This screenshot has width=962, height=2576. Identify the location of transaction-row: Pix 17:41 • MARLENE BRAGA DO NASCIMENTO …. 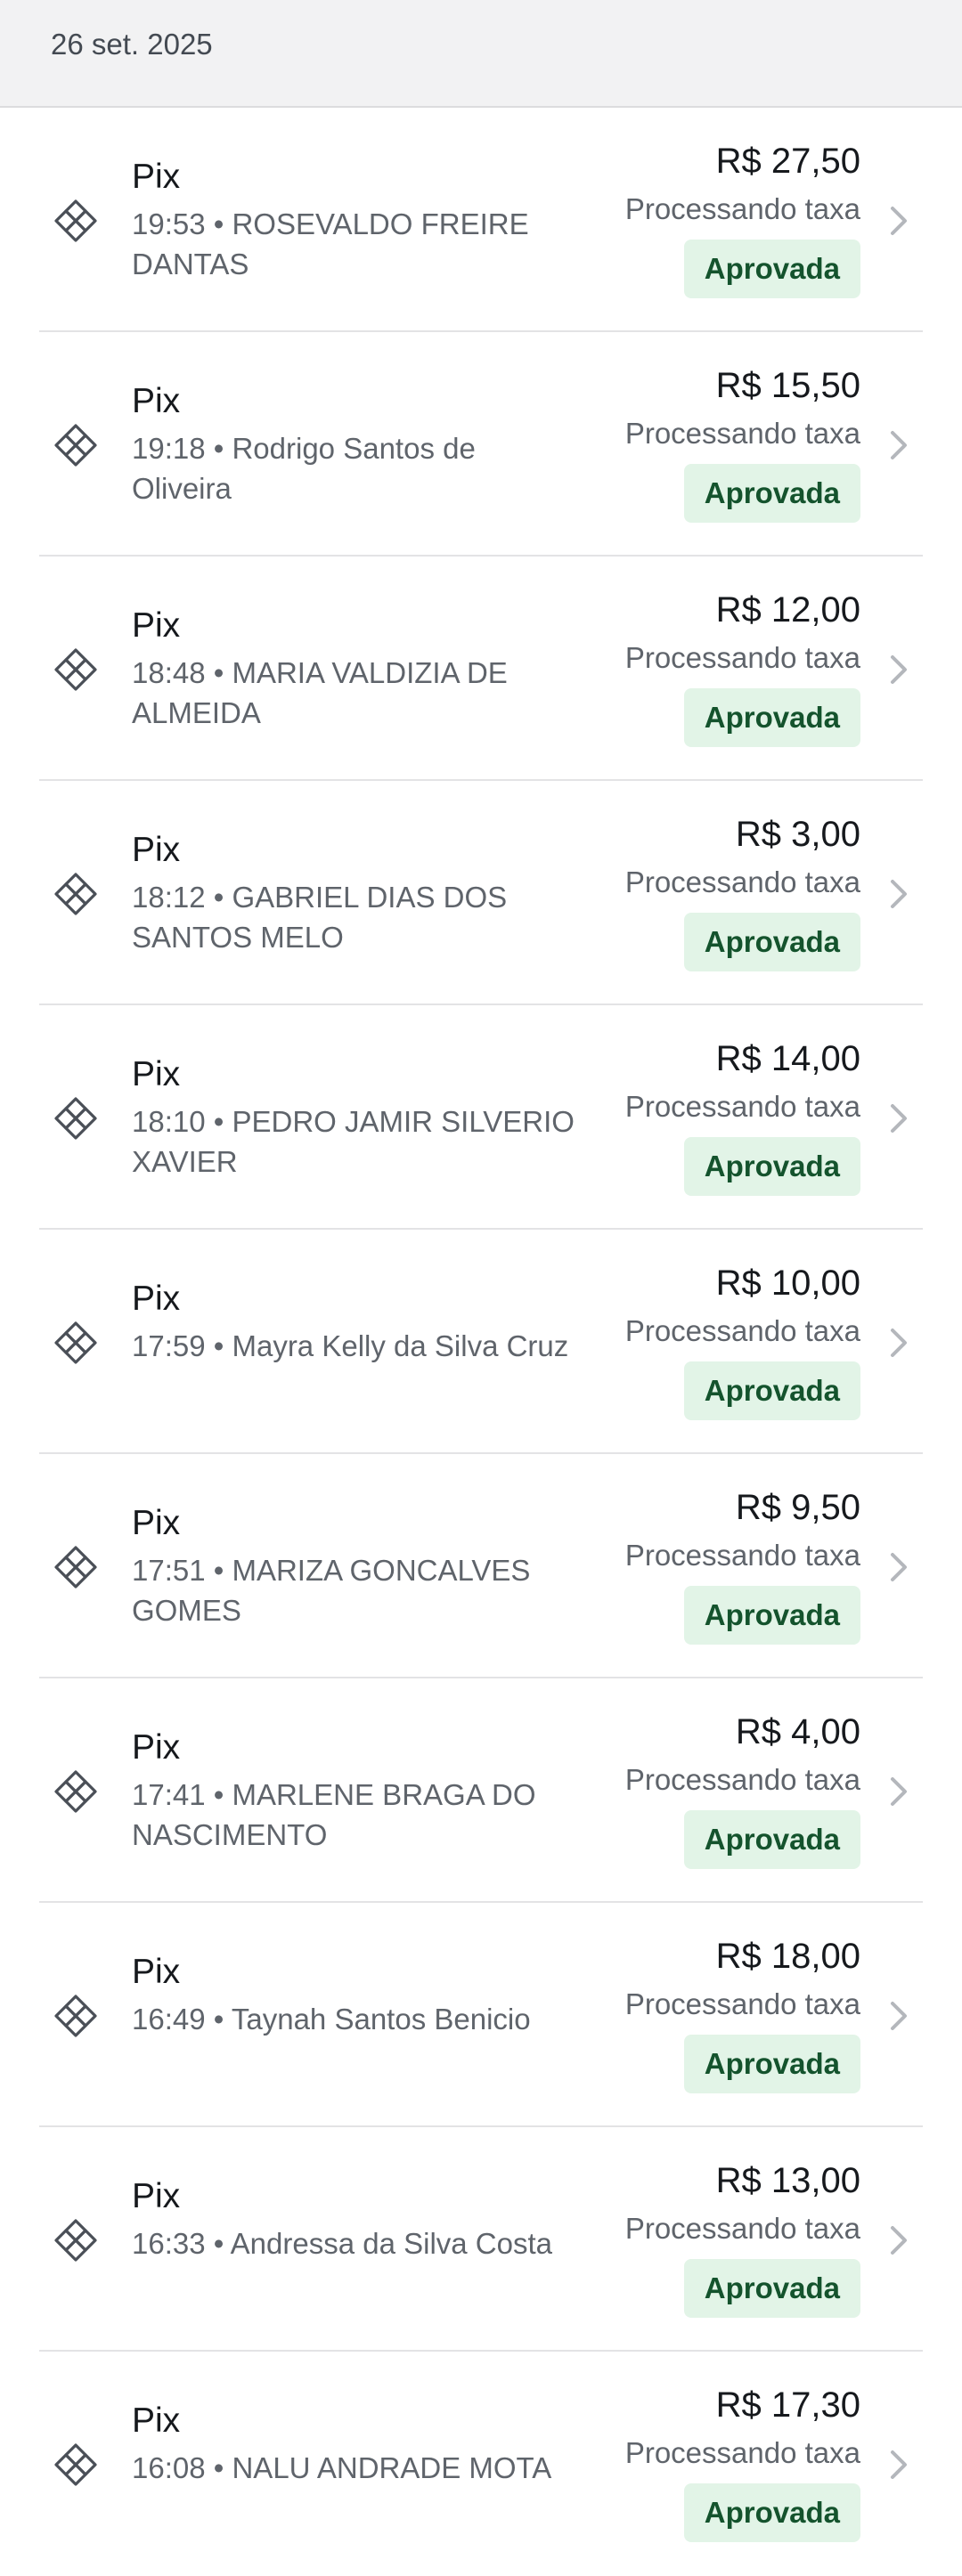
(481, 1790).